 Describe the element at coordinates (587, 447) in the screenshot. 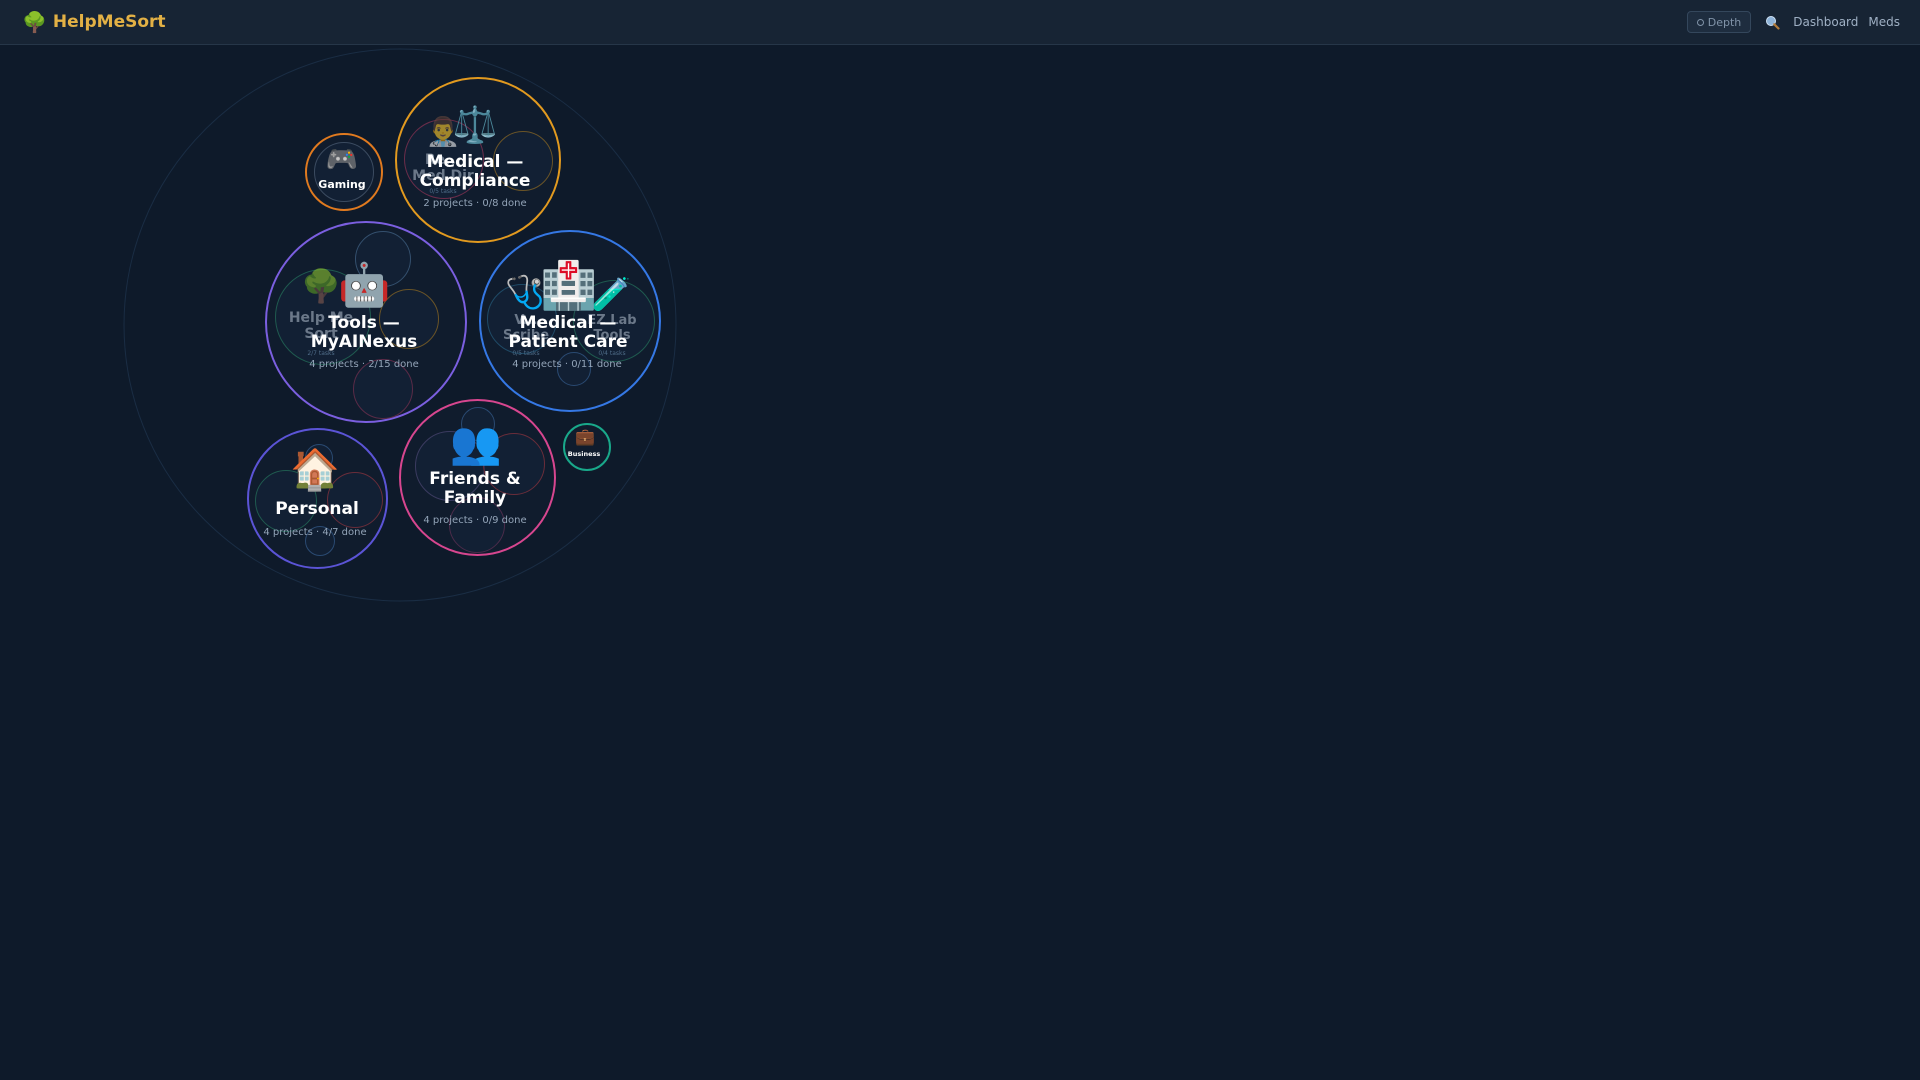

I see `bubble-business` at that location.